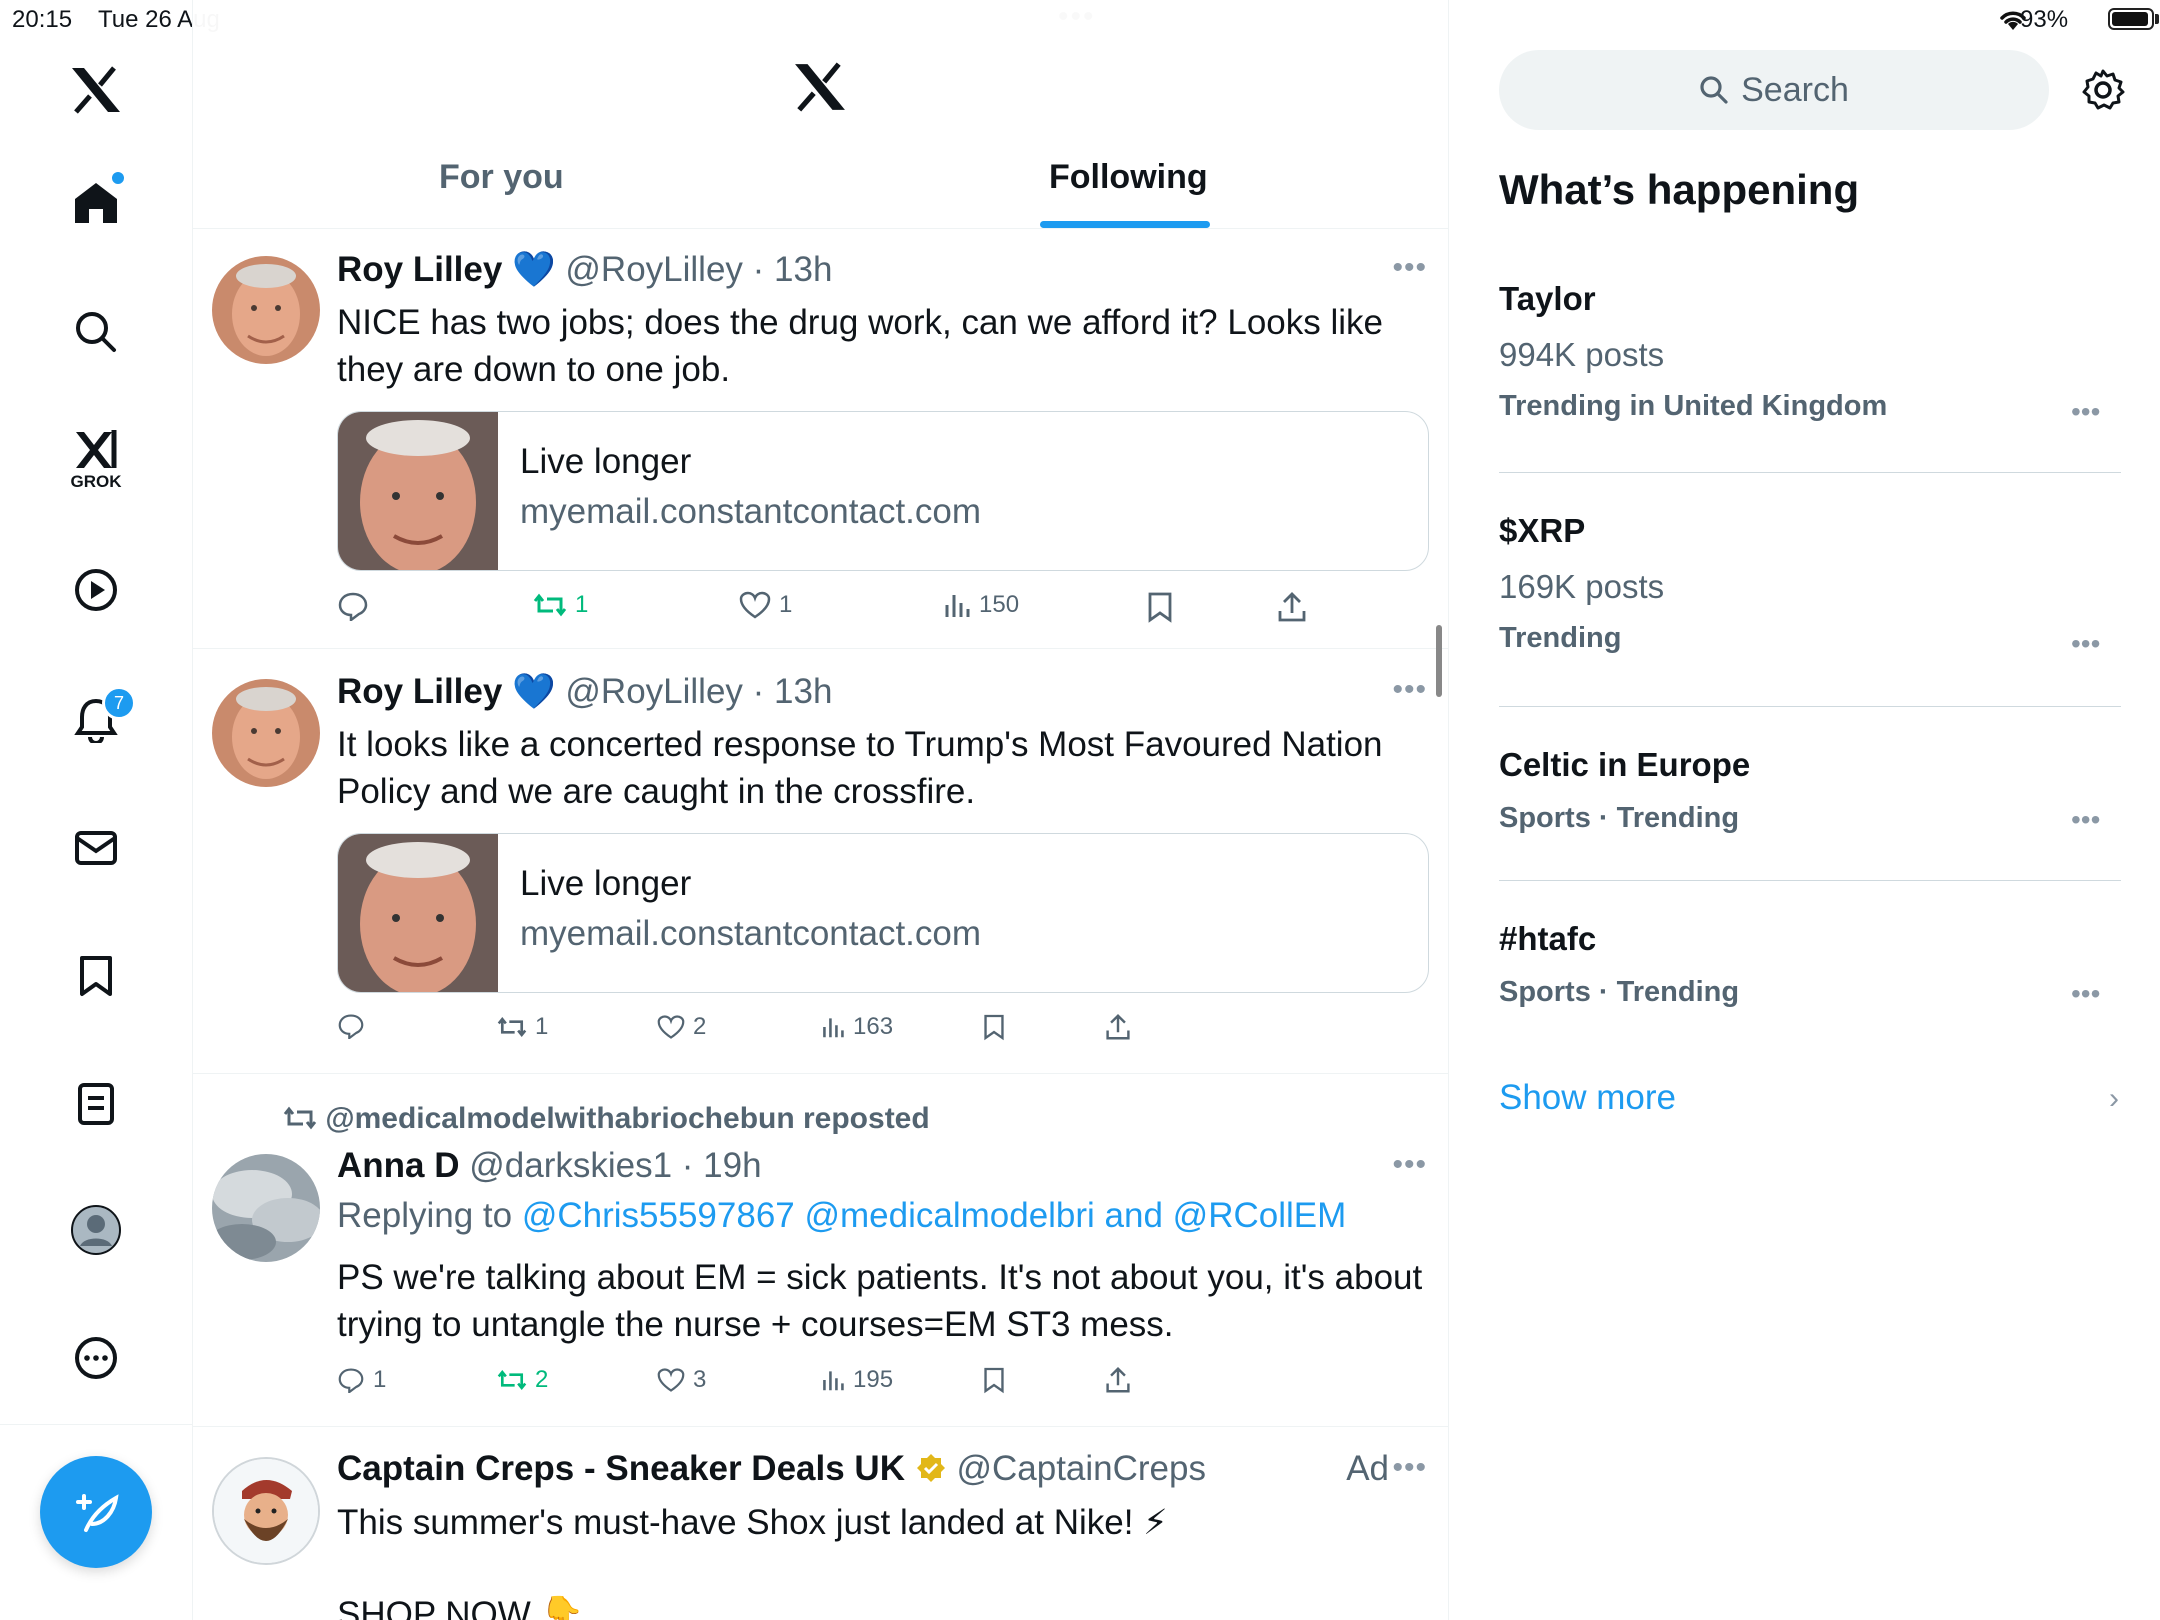 This screenshot has width=2160, height=1620. What do you see at coordinates (1810, 964) in the screenshot?
I see `trend-item: #htafc Sports · Trending` at bounding box center [1810, 964].